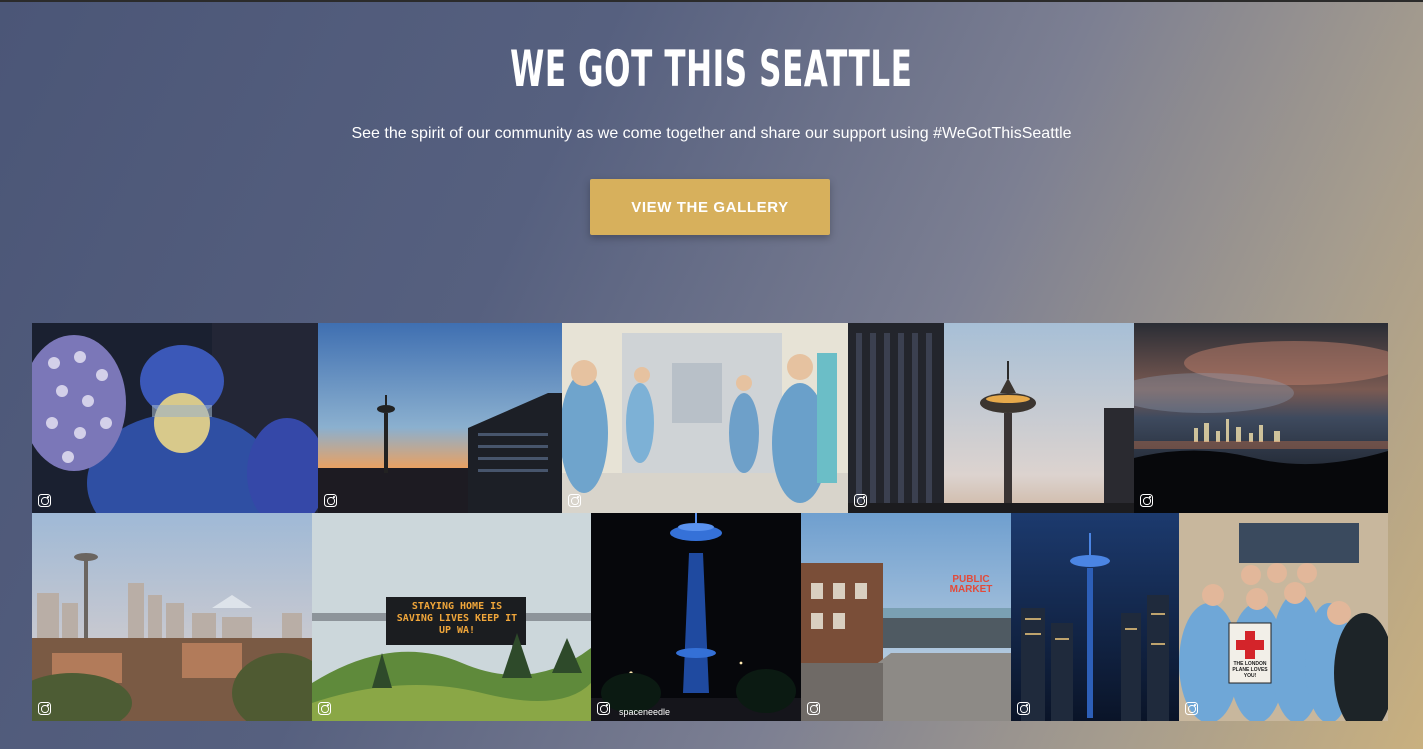 The image size is (1423, 749). Describe the element at coordinates (710, 207) in the screenshot. I see `view-gallery-button: VIEW THE GALLERY` at that location.